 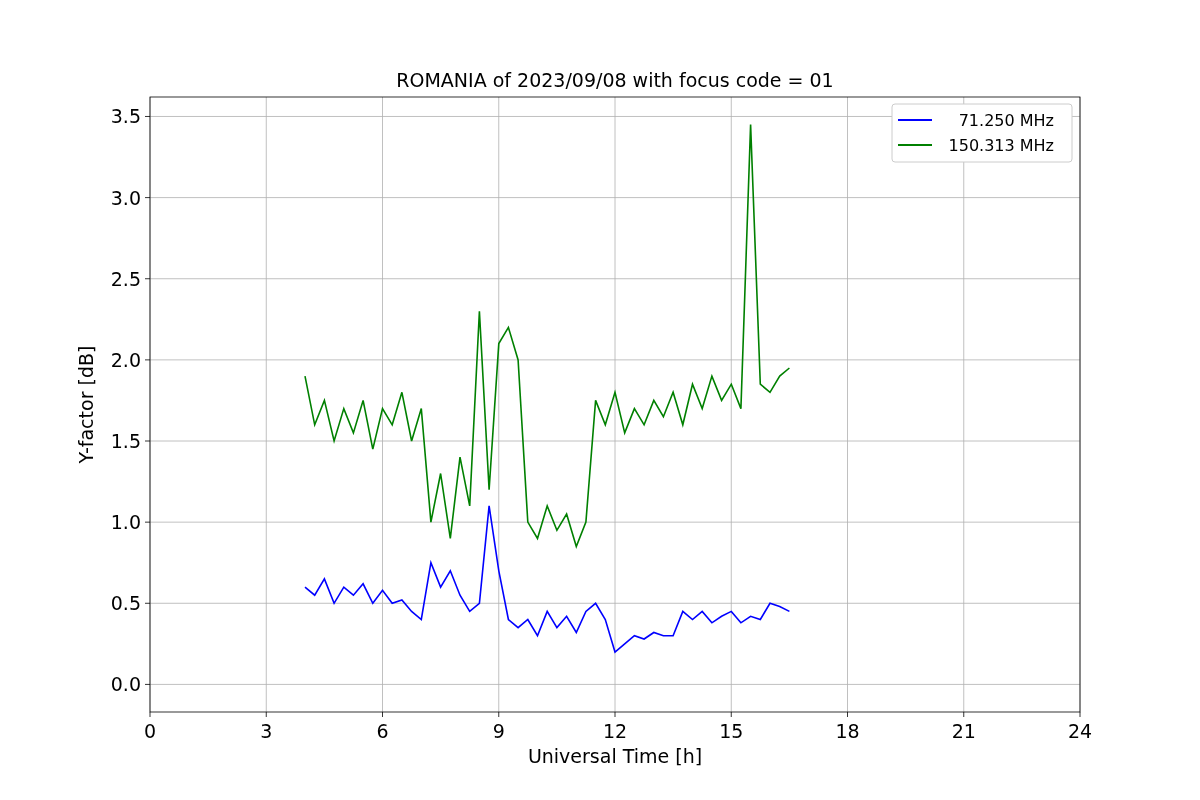 What do you see at coordinates (125, 522) in the screenshot?
I see `y-tick-label: 1.0` at bounding box center [125, 522].